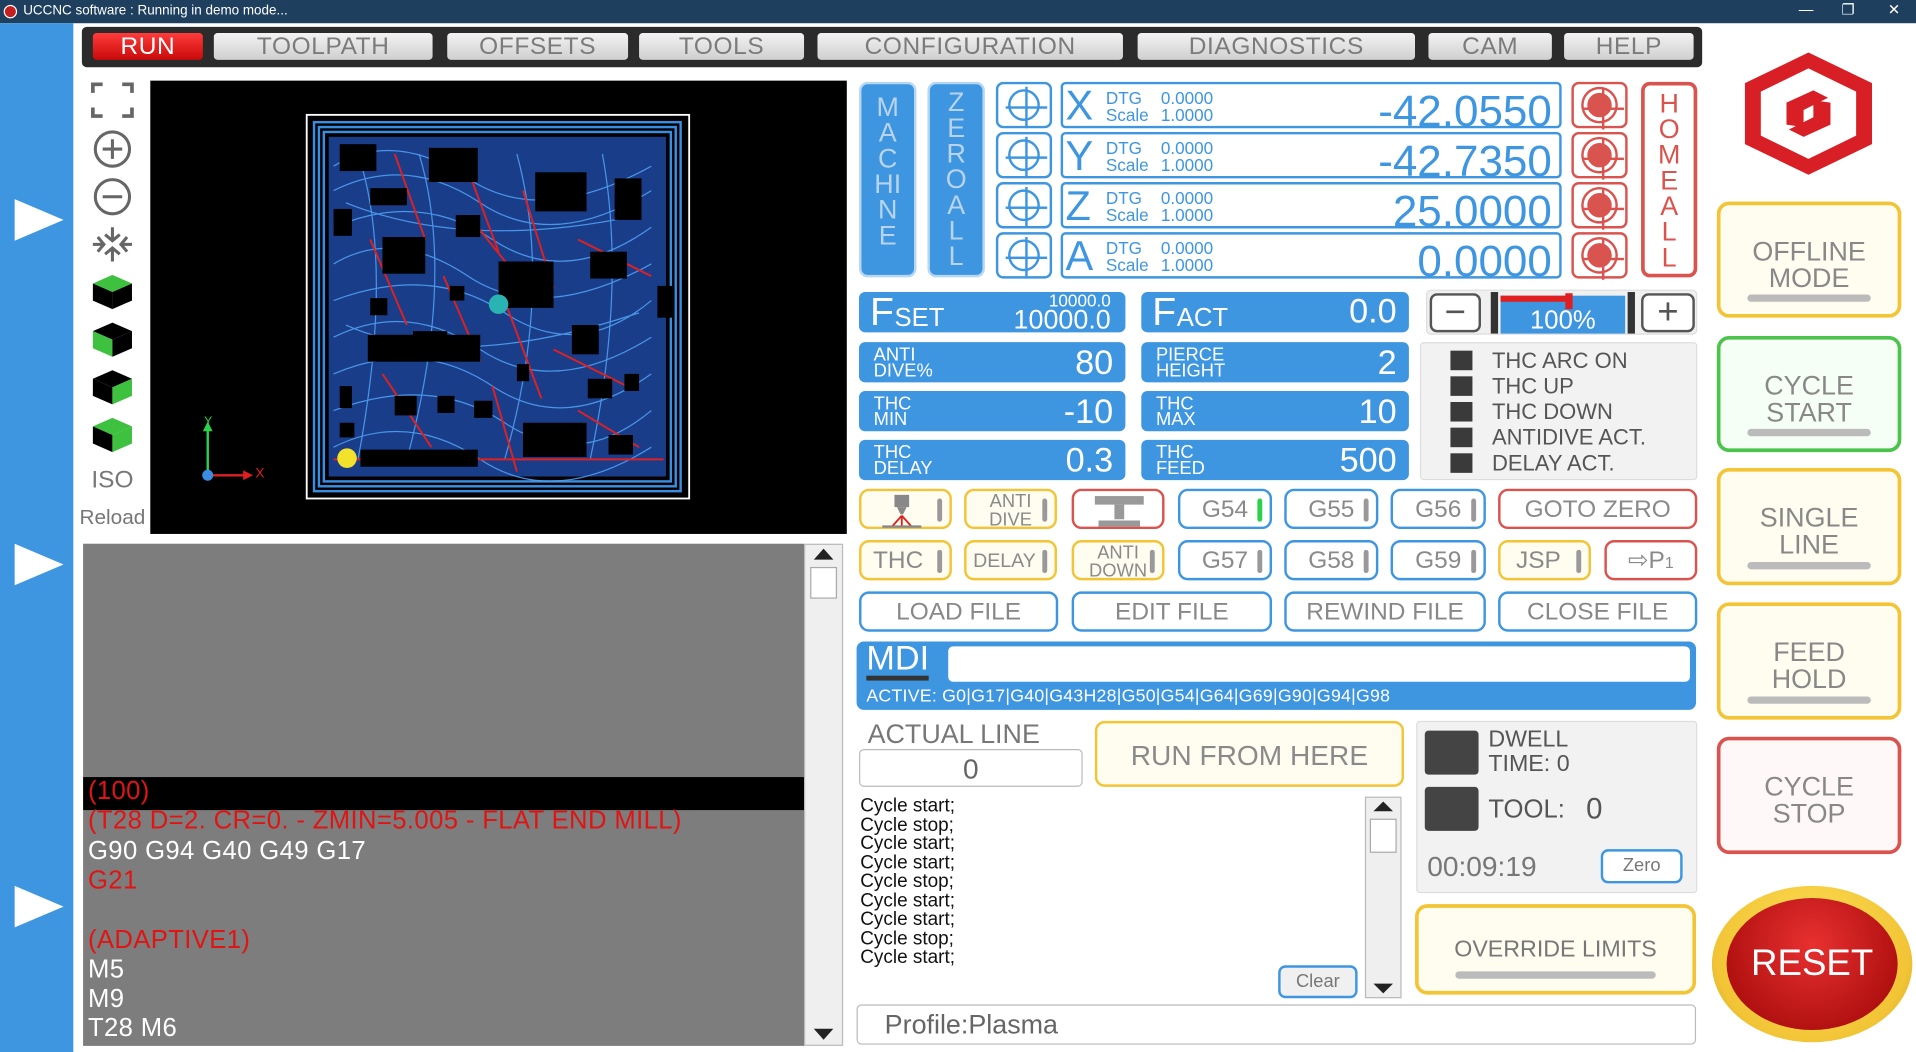  Describe the element at coordinates (722, 46) in the screenshot. I see `tab-tools: TOOLS` at that location.